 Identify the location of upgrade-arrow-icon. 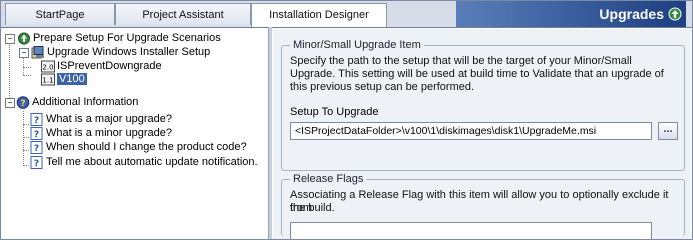
(675, 14).